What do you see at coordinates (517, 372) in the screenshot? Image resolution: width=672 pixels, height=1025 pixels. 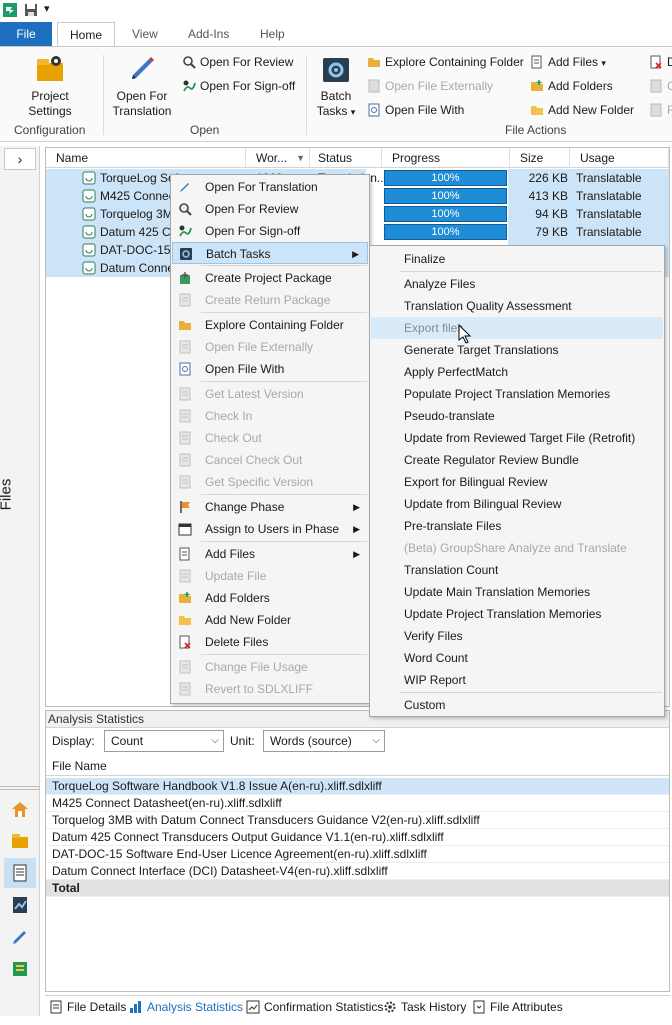 I see `batch-task-apply-perfectmatch: Apply PerfectMatch` at bounding box center [517, 372].